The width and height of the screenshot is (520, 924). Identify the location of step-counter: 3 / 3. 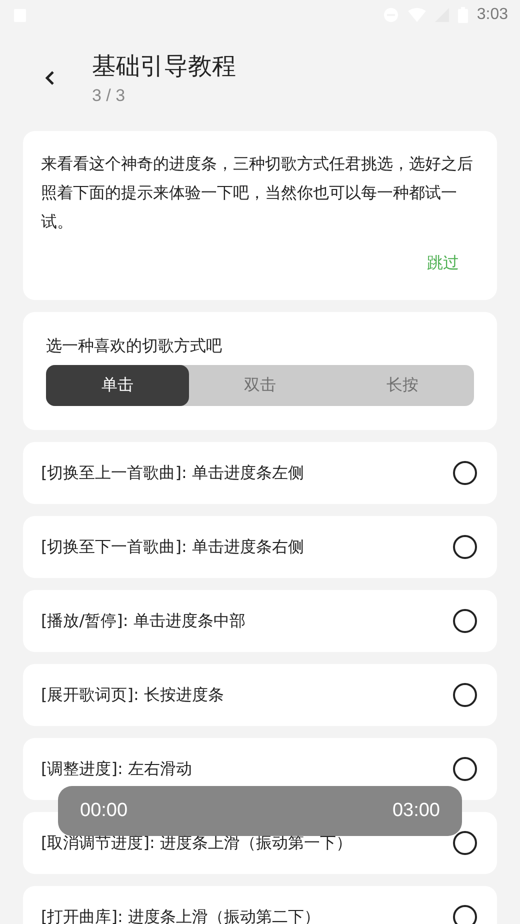
(109, 96).